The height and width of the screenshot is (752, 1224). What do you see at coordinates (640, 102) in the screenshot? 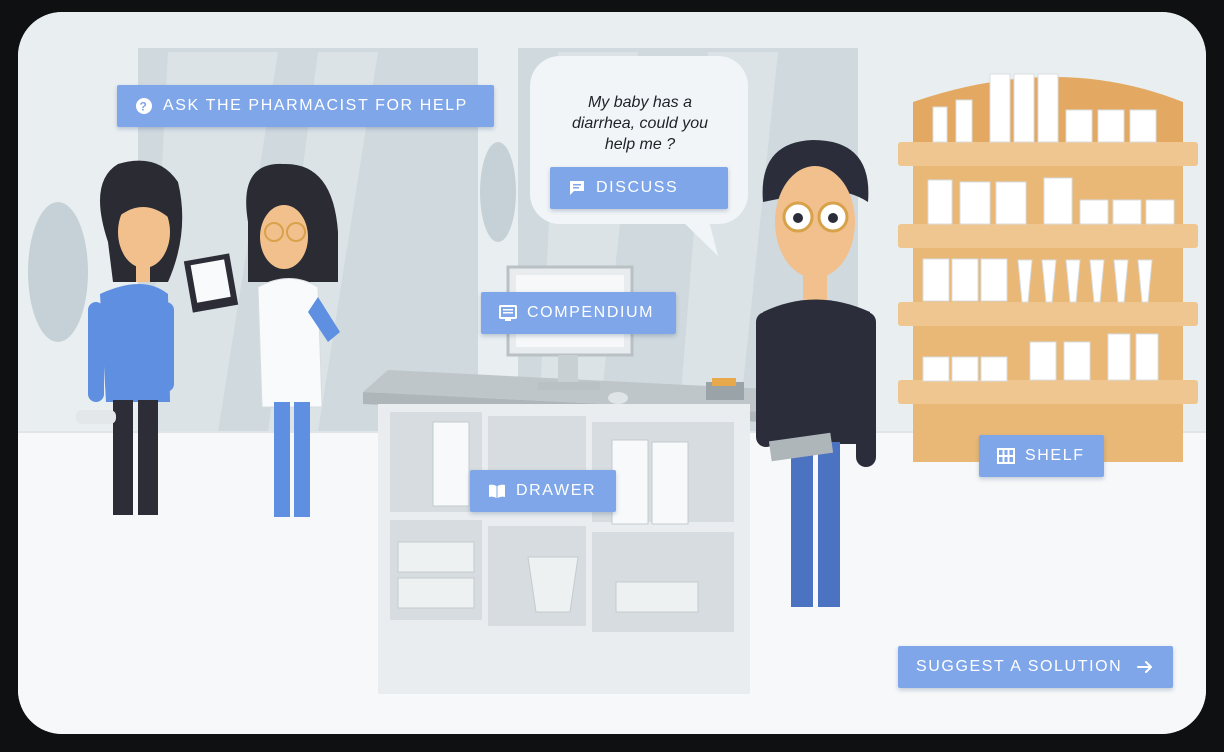
I see `speech-line: My baby has a` at bounding box center [640, 102].